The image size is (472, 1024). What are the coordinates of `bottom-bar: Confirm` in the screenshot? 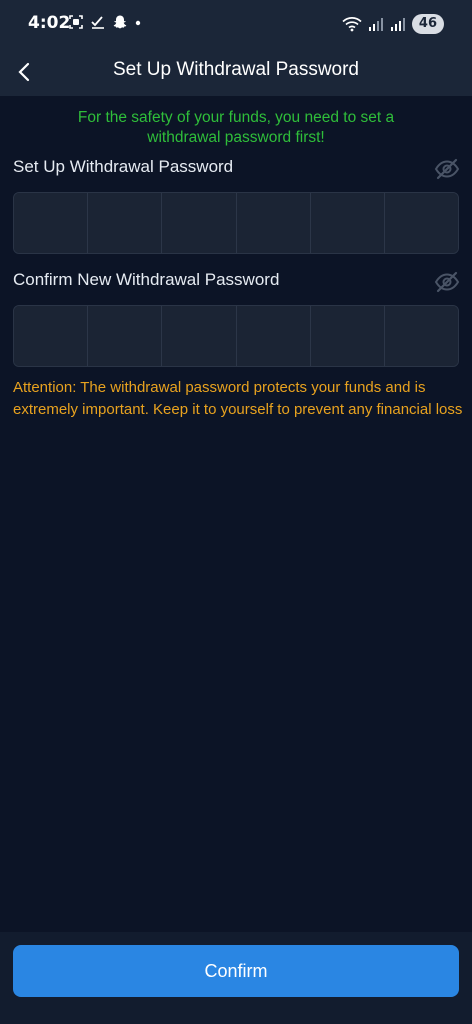 It's located at (236, 978).